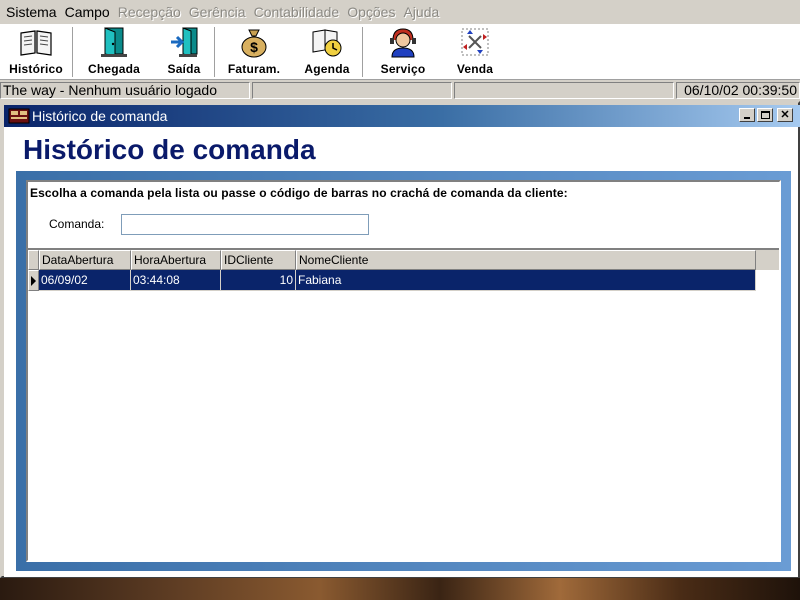 The height and width of the screenshot is (600, 800). Describe the element at coordinates (747, 118) in the screenshot. I see `minimize-icon` at that location.